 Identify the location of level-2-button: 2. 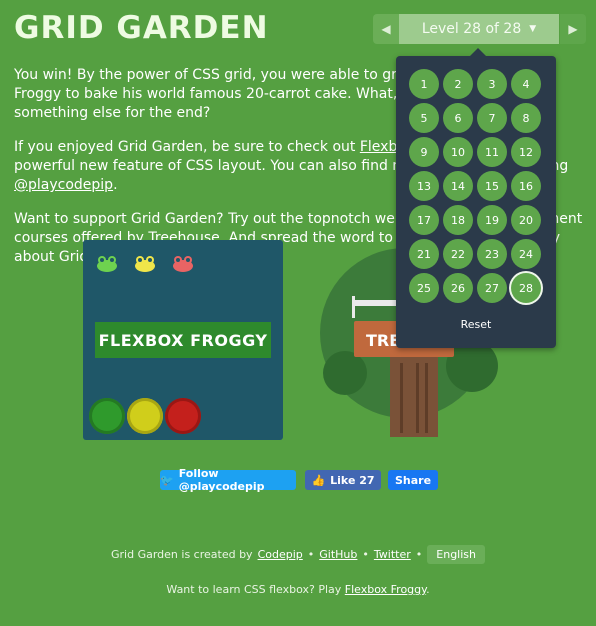
(458, 84).